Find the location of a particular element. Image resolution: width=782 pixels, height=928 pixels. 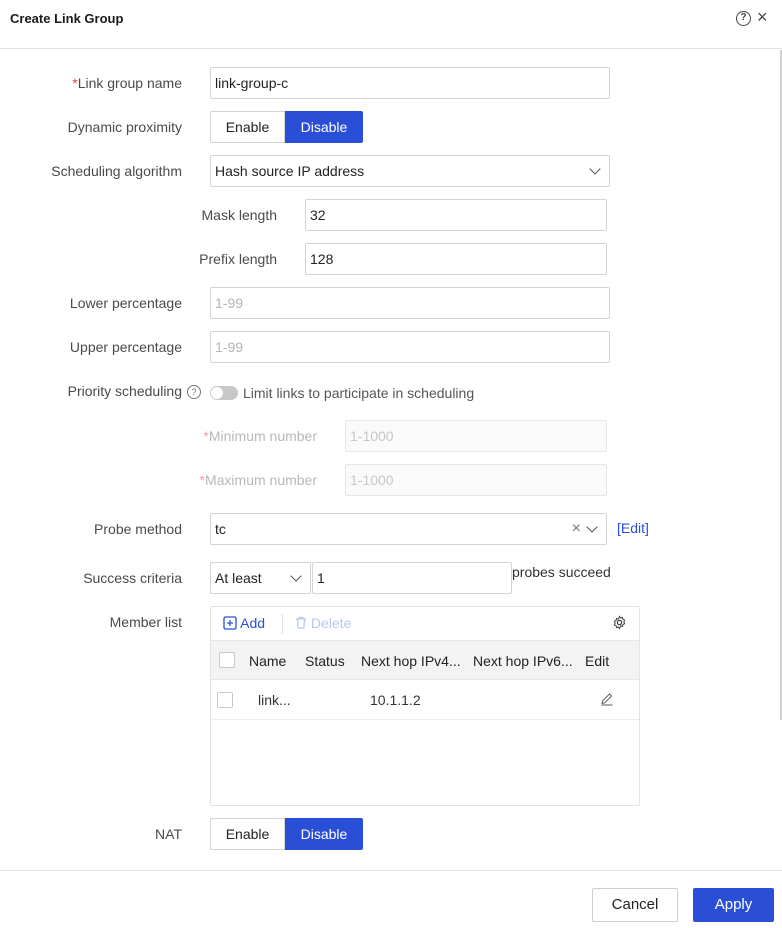

add-member-button: Add is located at coordinates (244, 623).